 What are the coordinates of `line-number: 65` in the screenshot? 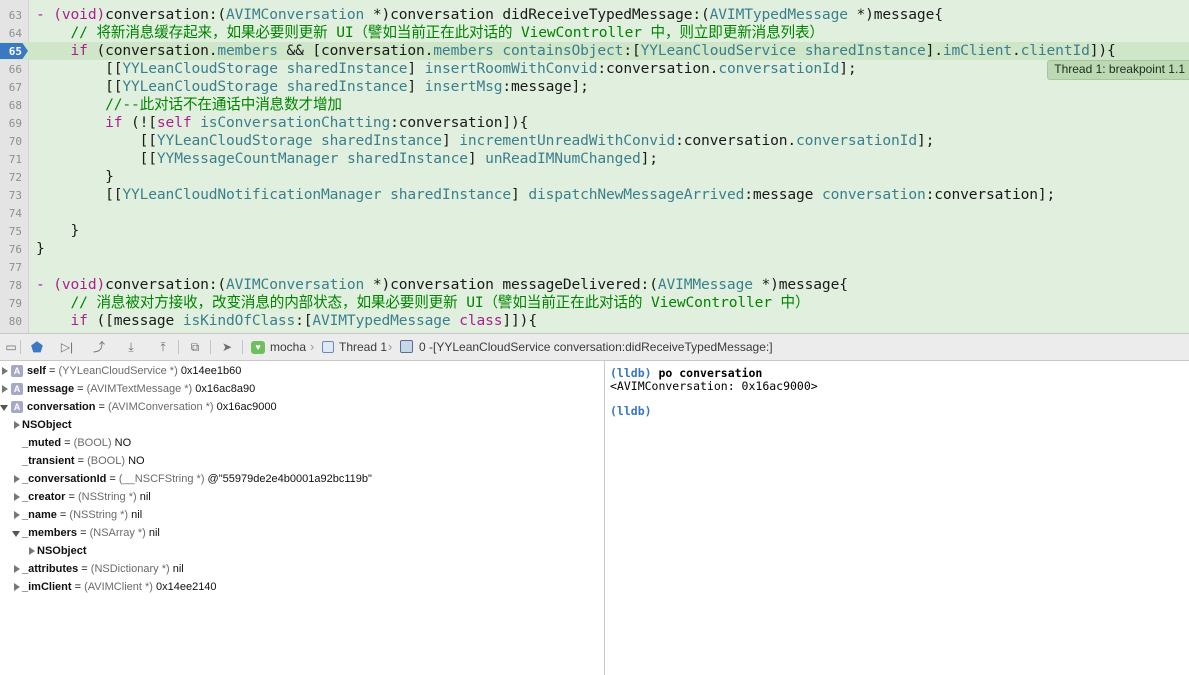 It's located at (11, 51).